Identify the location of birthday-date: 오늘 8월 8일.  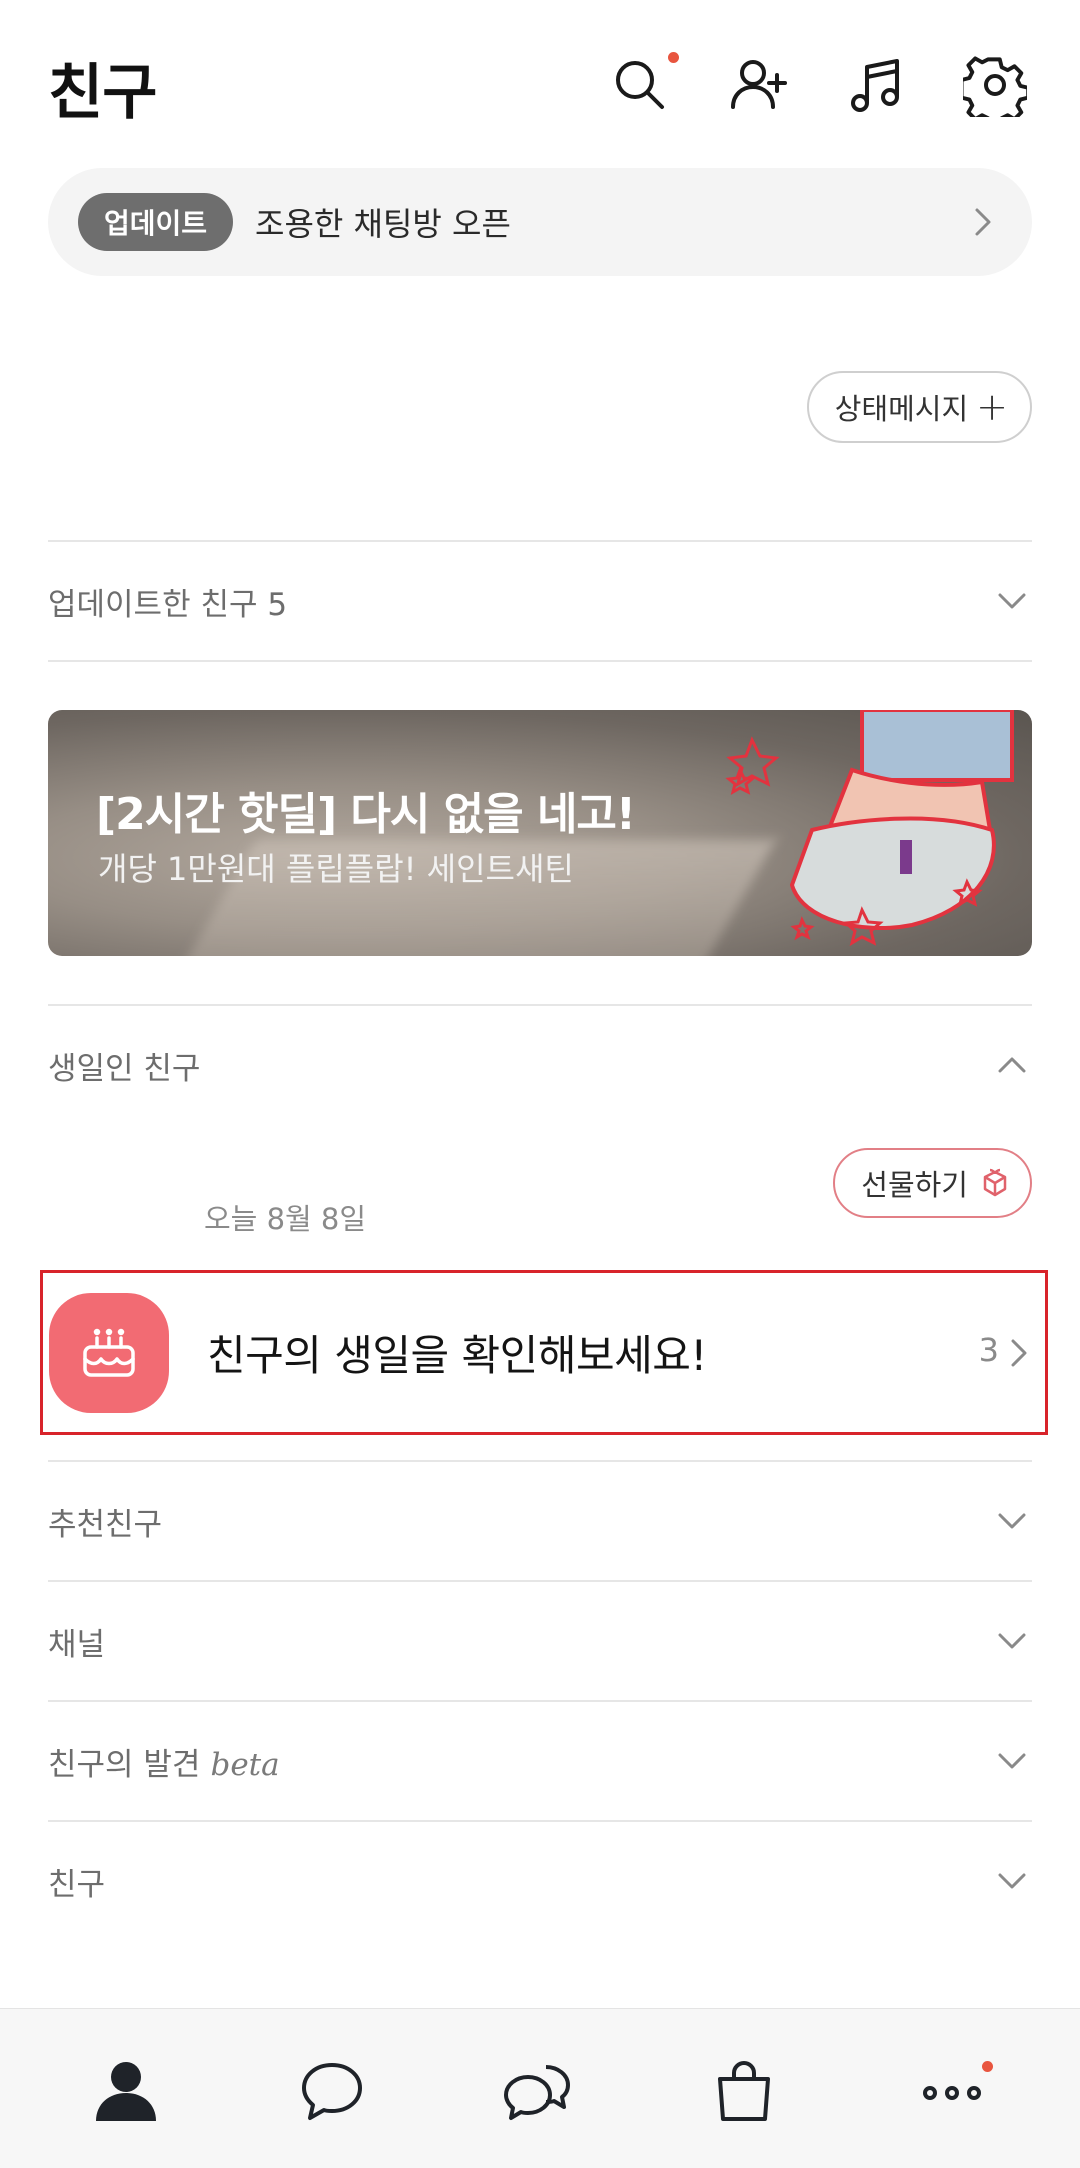
(285, 1219).